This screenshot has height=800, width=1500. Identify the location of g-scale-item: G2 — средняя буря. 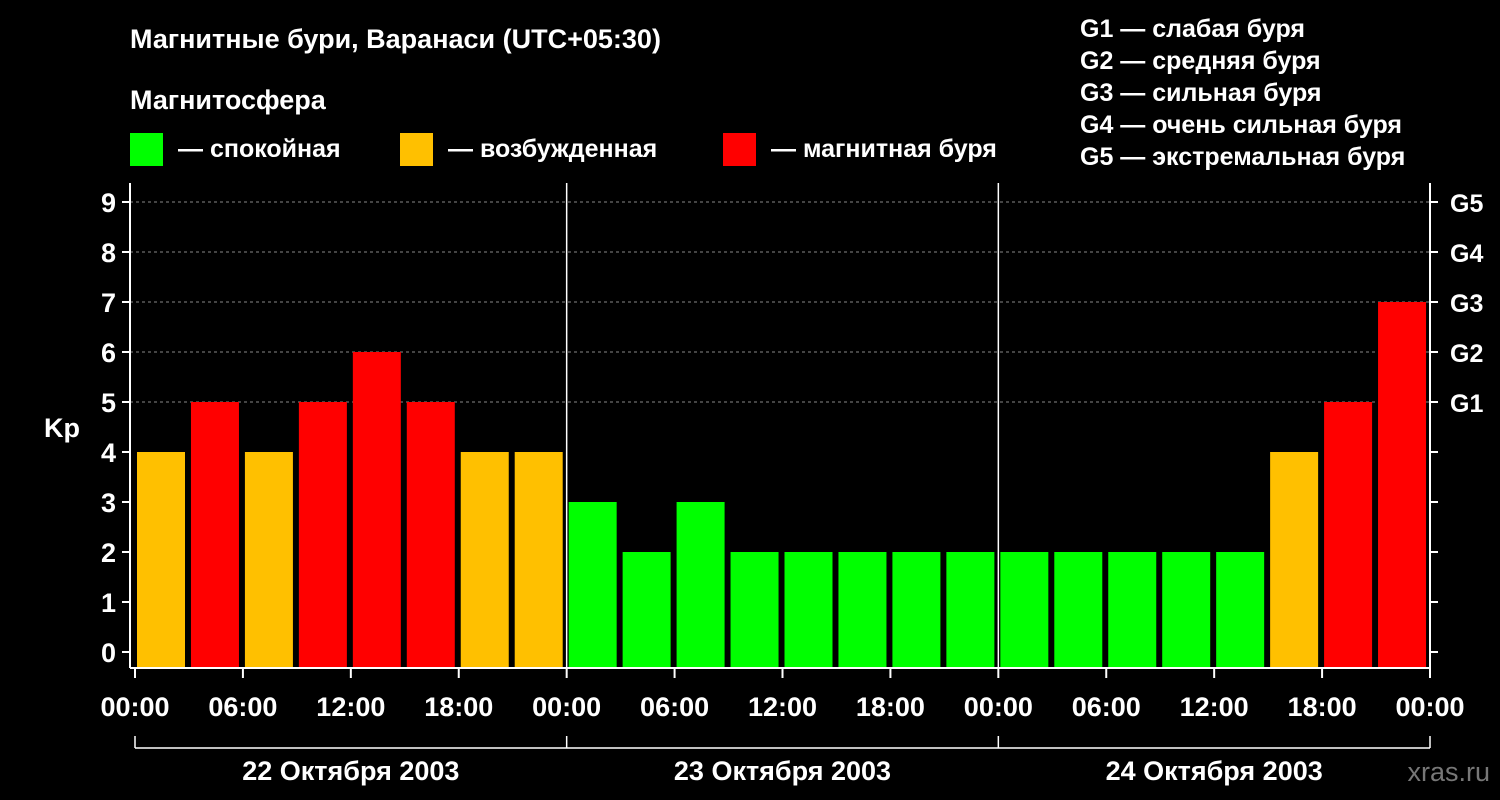
(1200, 61).